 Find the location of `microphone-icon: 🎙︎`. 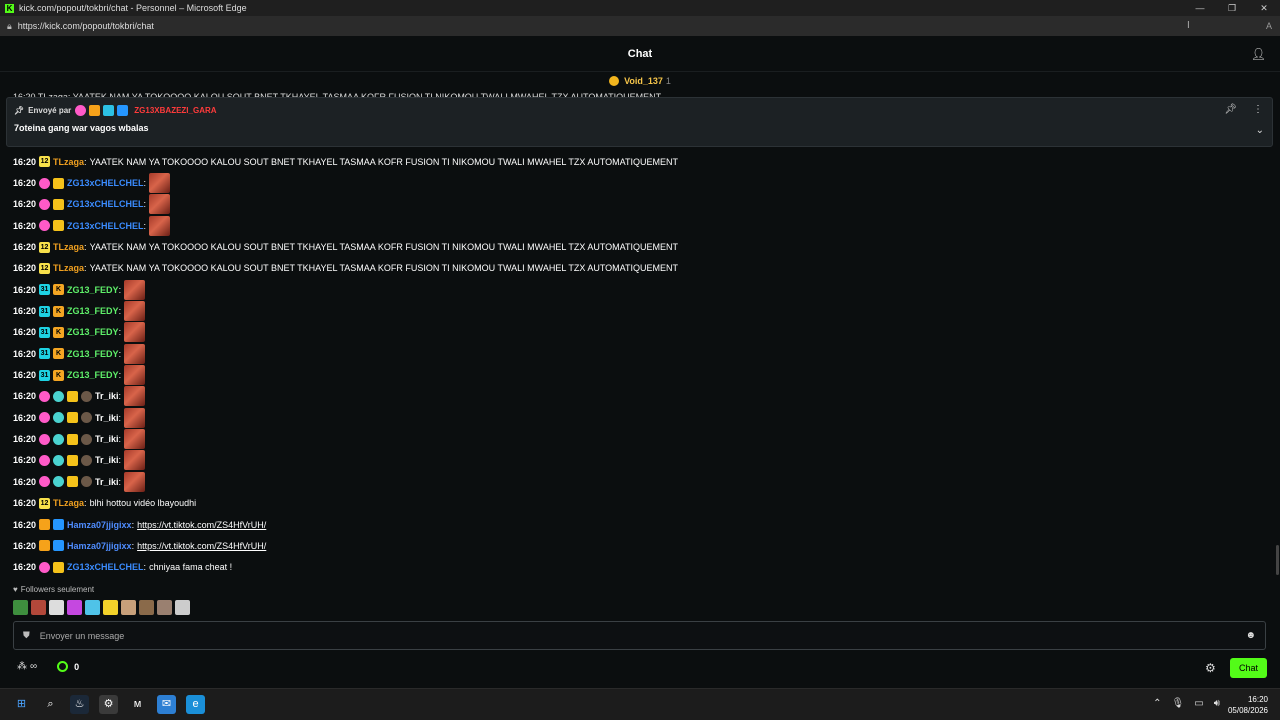

microphone-icon: 🎙︎ is located at coordinates (1178, 703).